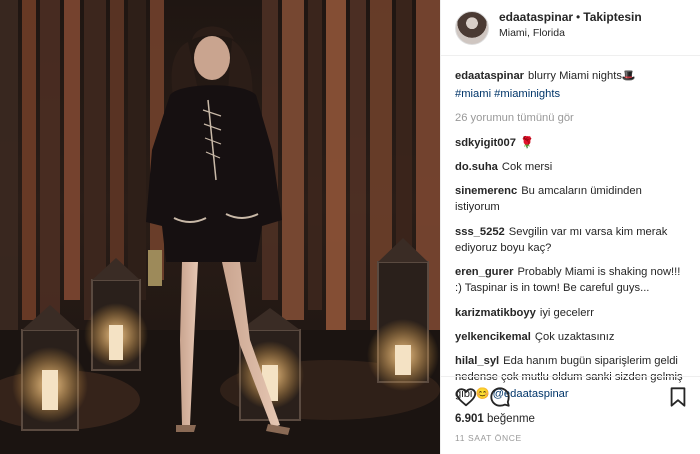  Describe the element at coordinates (476, 167) in the screenshot. I see `comment-username: do.suha` at that location.